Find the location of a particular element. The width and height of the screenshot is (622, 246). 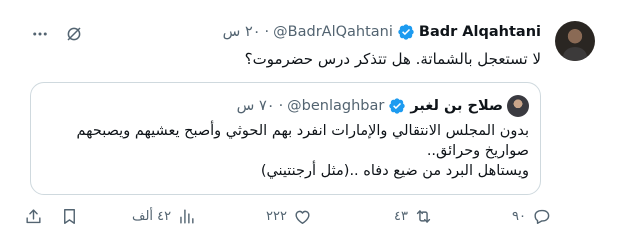

reply-button: ٩٠ is located at coordinates (531, 216).